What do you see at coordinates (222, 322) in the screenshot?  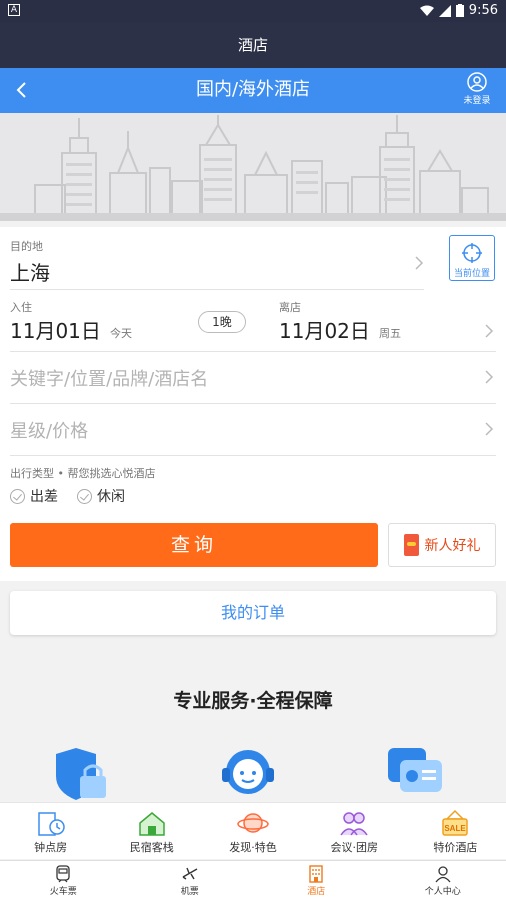 I see `nights-badge: 1晚` at bounding box center [222, 322].